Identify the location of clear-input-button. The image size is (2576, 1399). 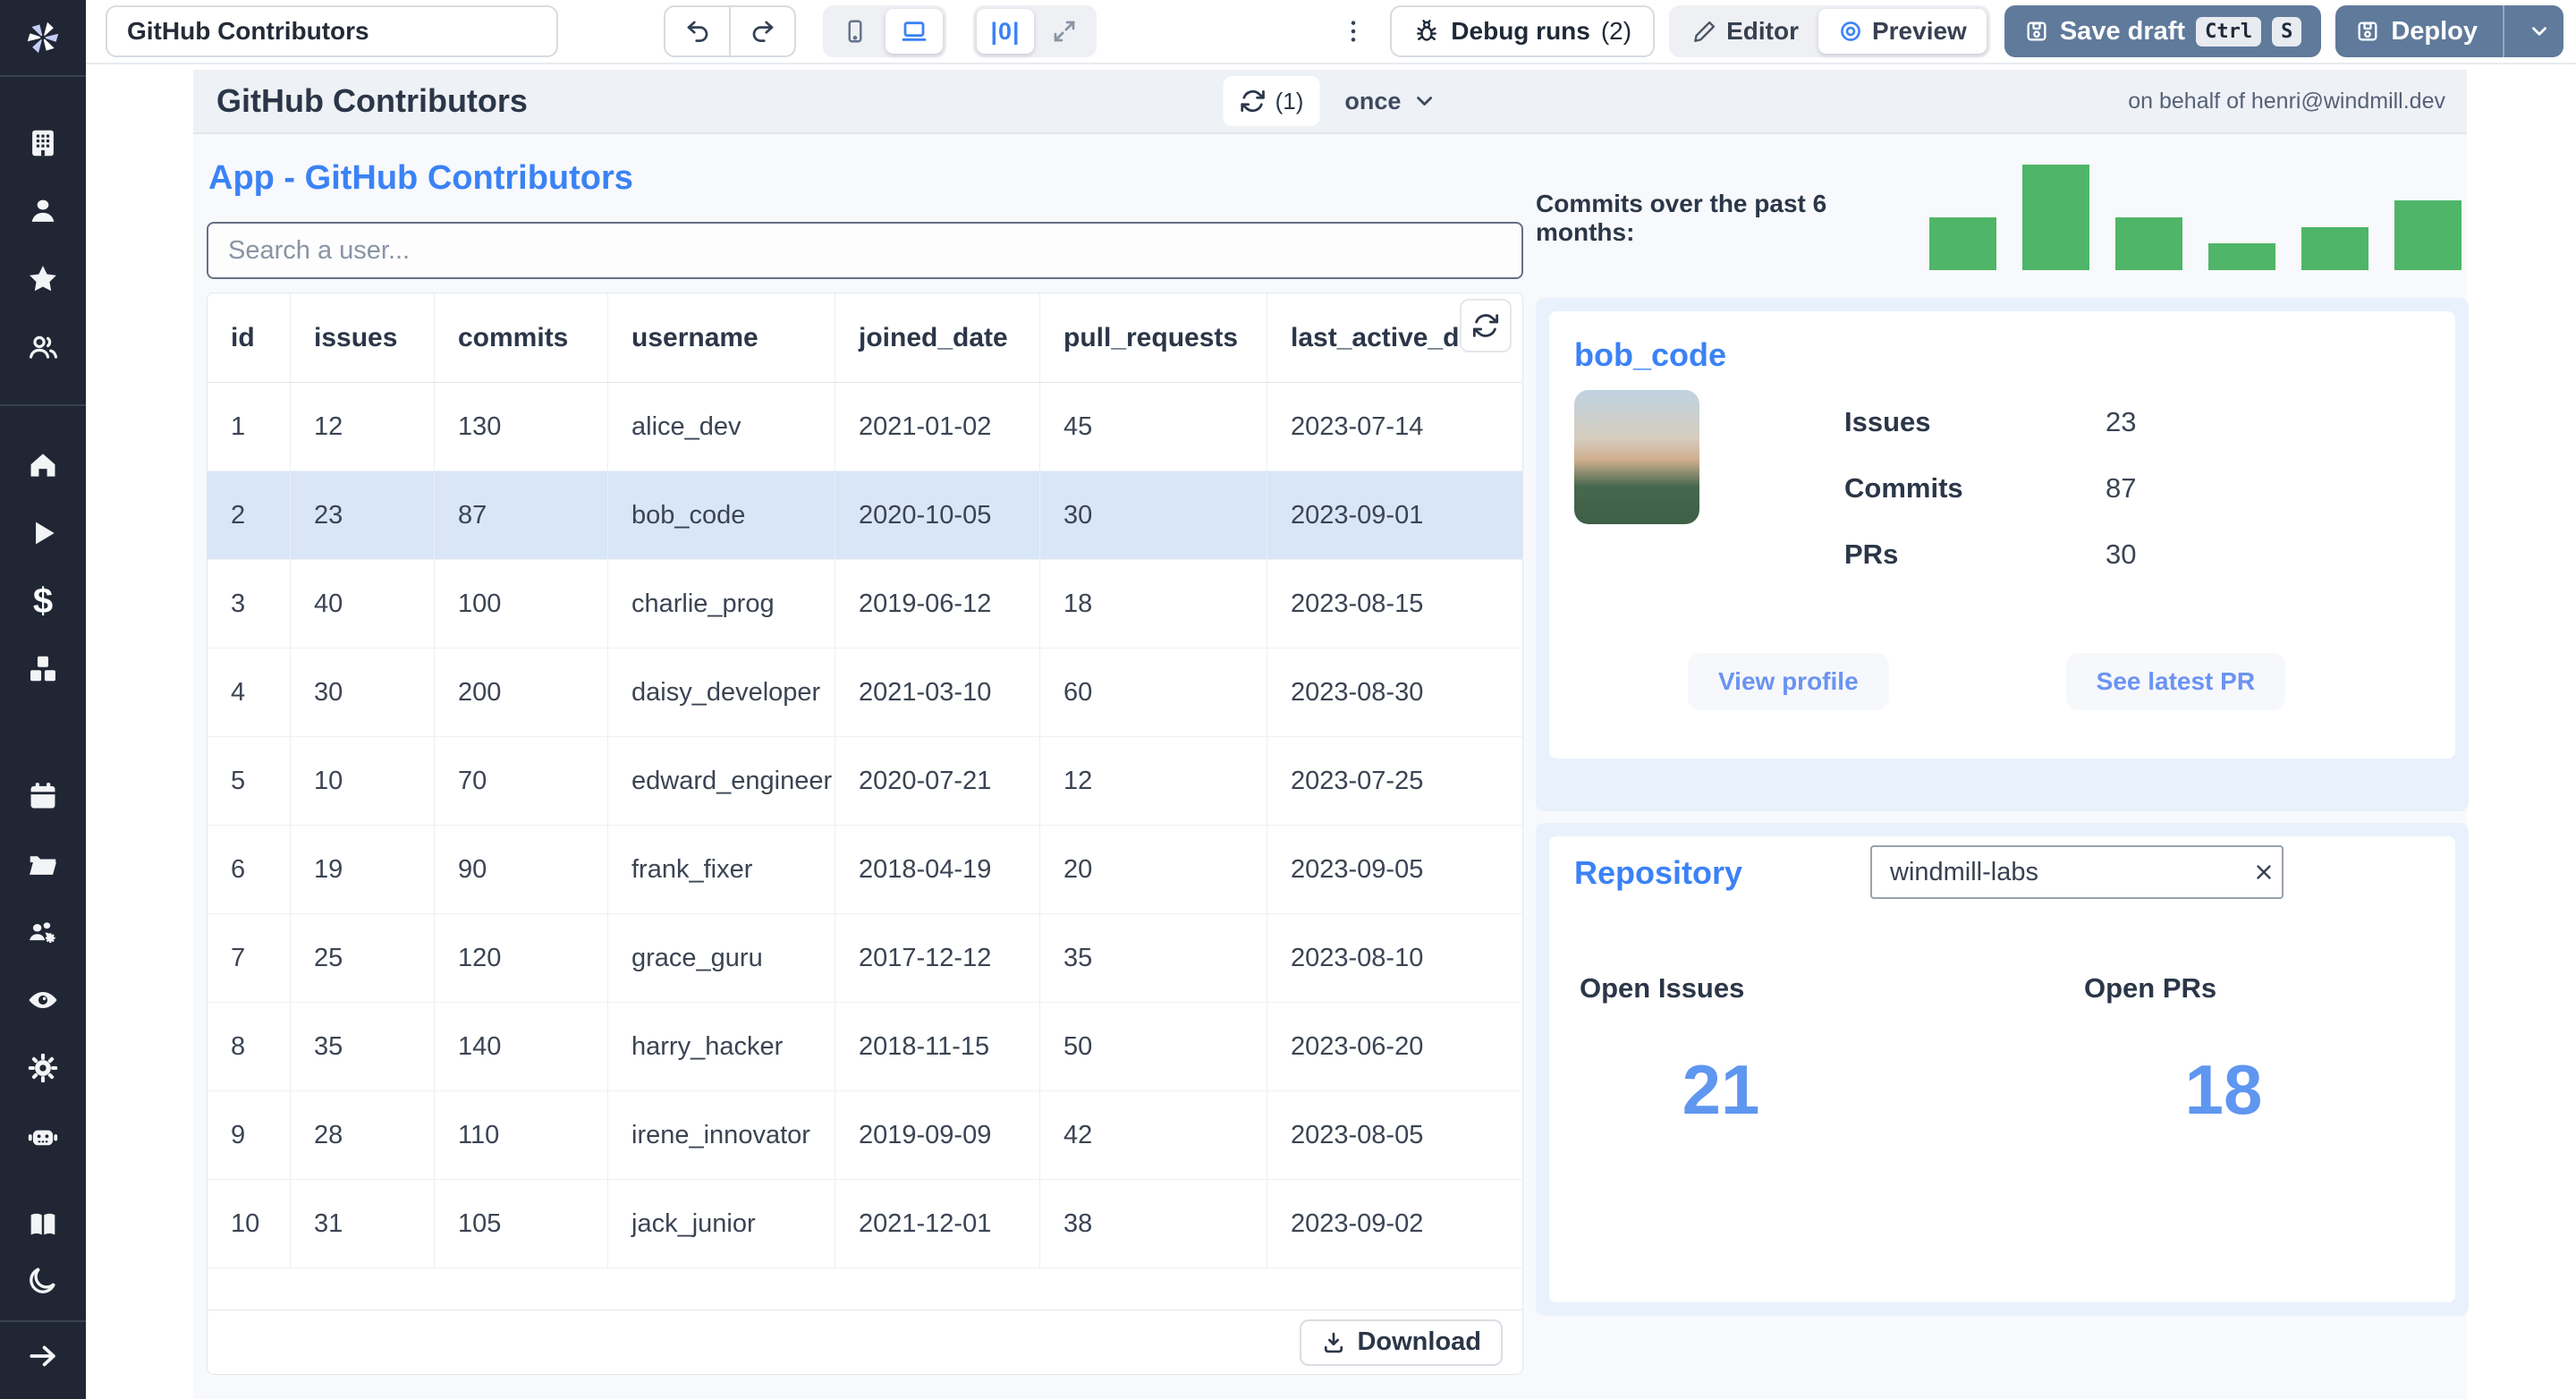
(2263, 872).